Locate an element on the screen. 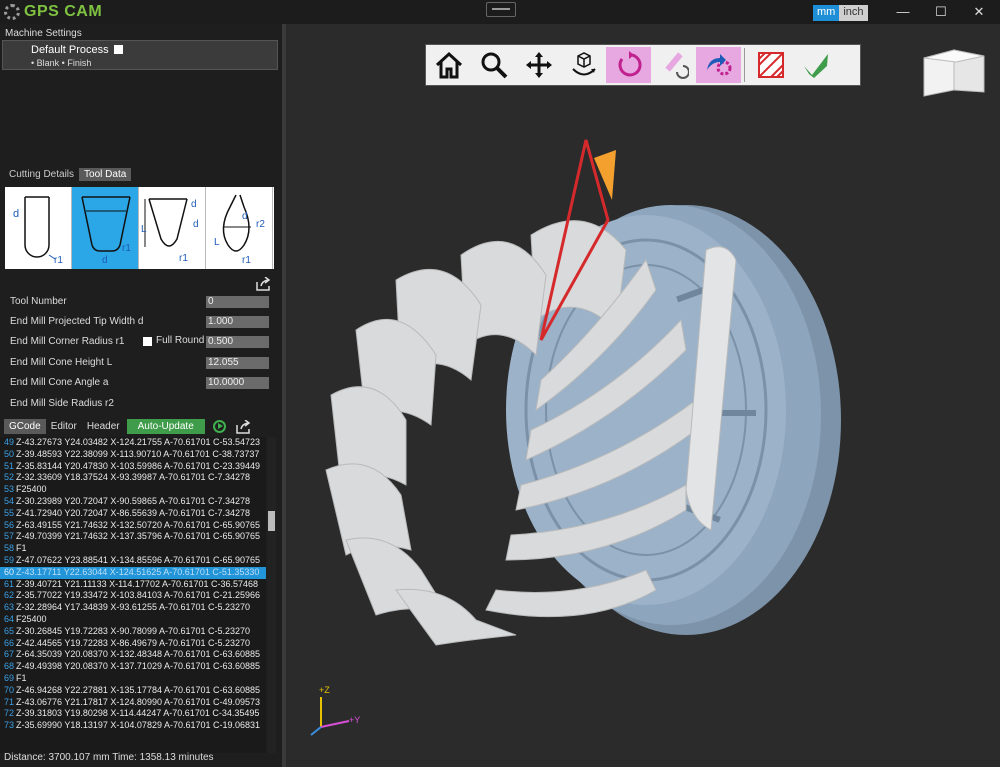 This screenshot has height=767, width=1000. param-label-tool-number: Tool Number is located at coordinates (38, 301).